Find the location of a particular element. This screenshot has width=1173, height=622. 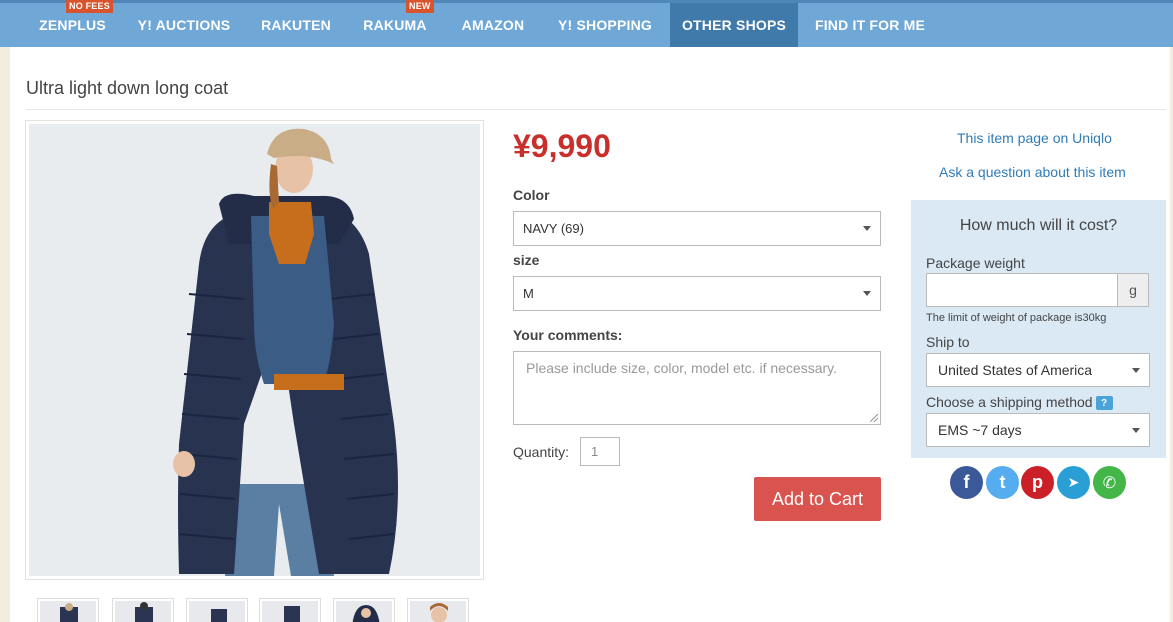

ship-to-select: United States of America is located at coordinates (1038, 370).